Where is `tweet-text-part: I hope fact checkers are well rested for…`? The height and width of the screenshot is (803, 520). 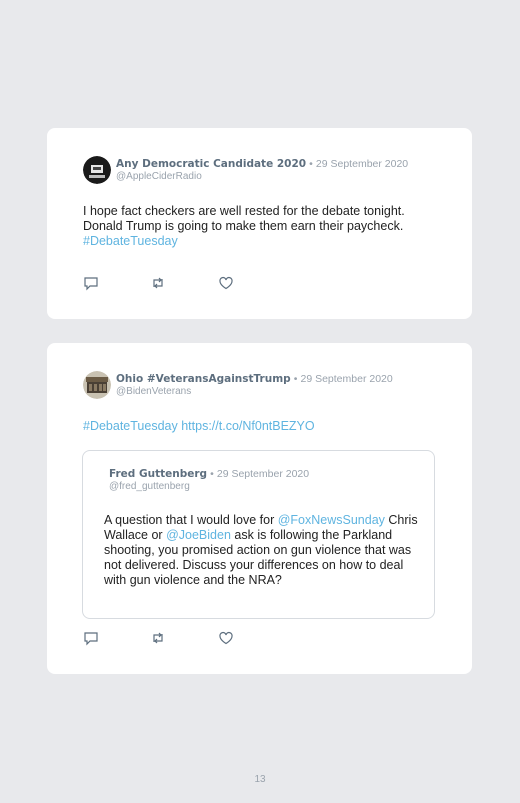
tweet-text-part: I hope fact checkers are well rested for… is located at coordinates (244, 218).